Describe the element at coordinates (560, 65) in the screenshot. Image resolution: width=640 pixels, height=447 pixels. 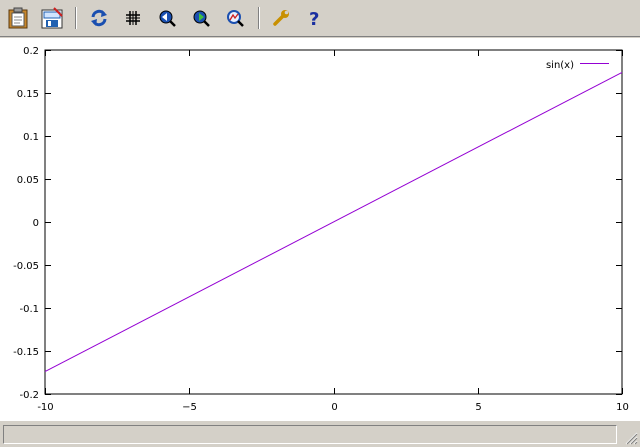
I see `legend-label: sin(x)` at that location.